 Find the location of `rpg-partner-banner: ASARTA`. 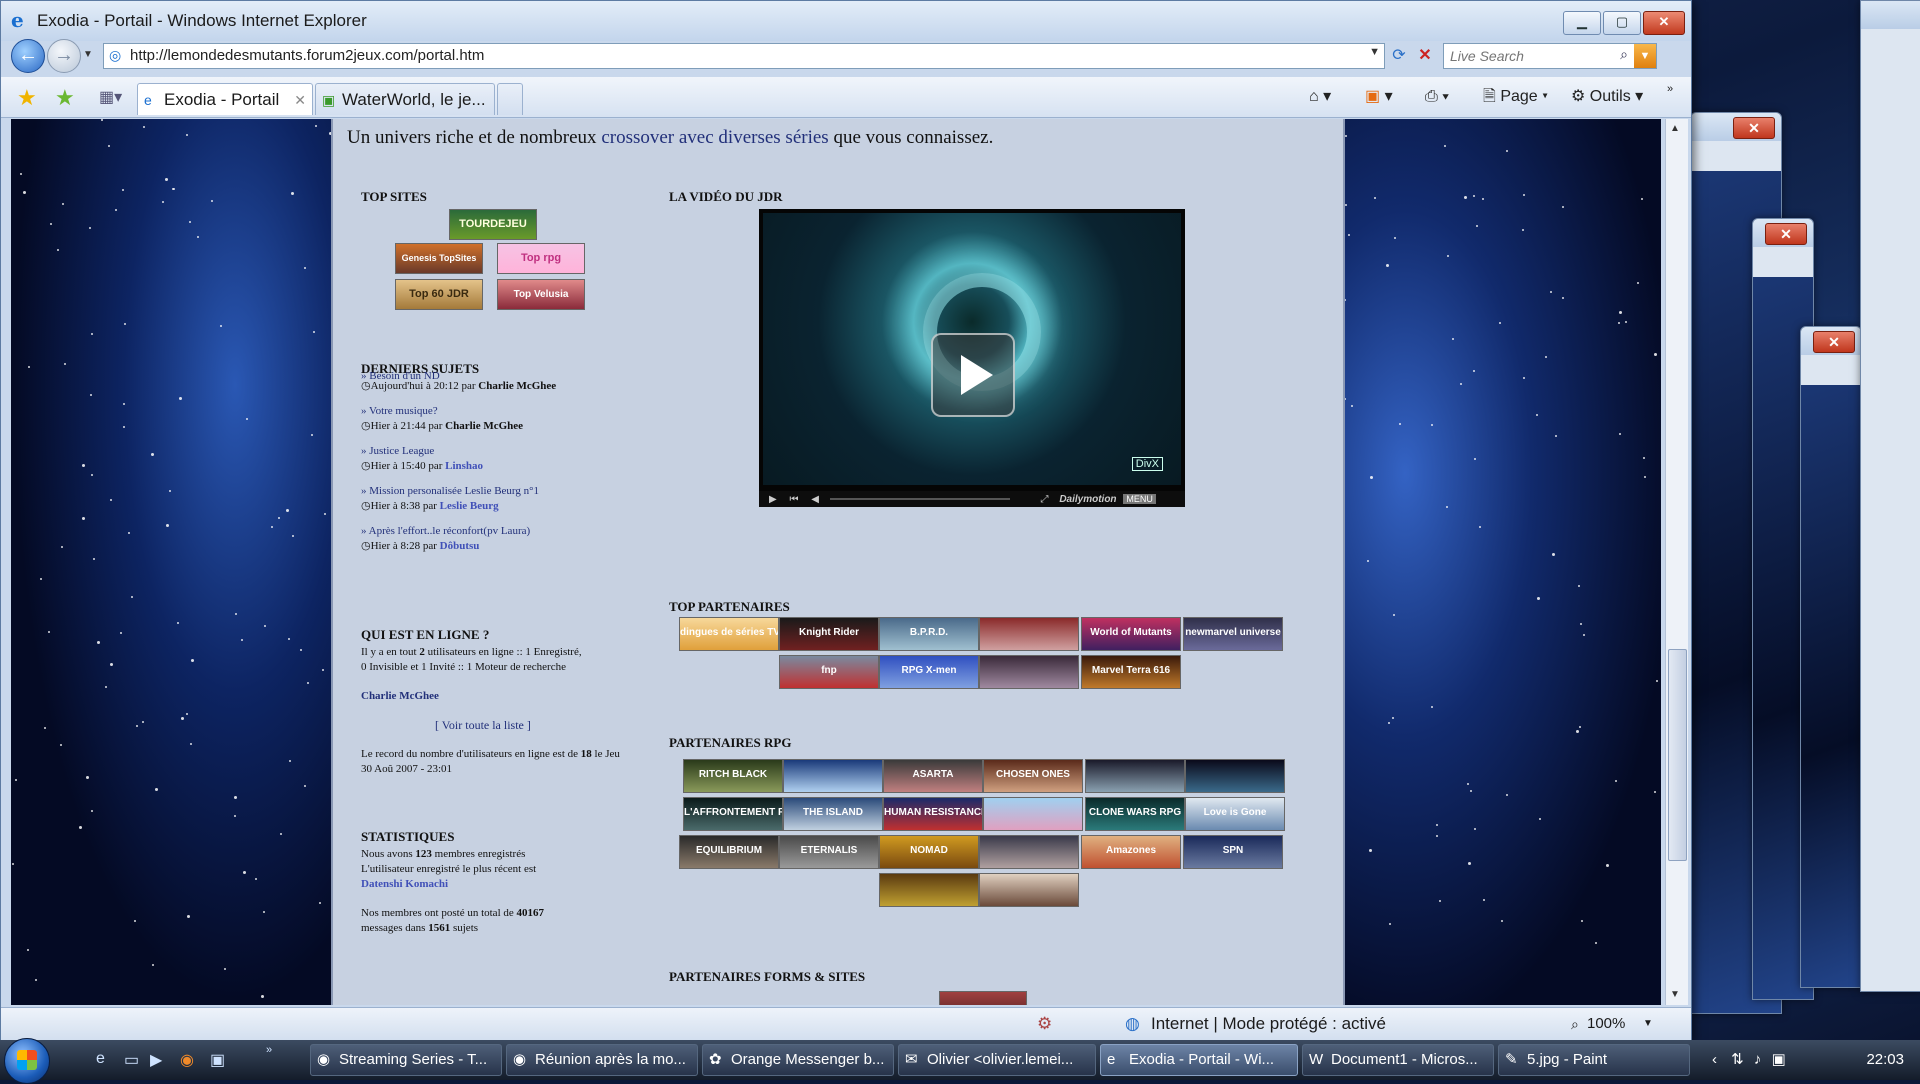

rpg-partner-banner: ASARTA is located at coordinates (933, 776).